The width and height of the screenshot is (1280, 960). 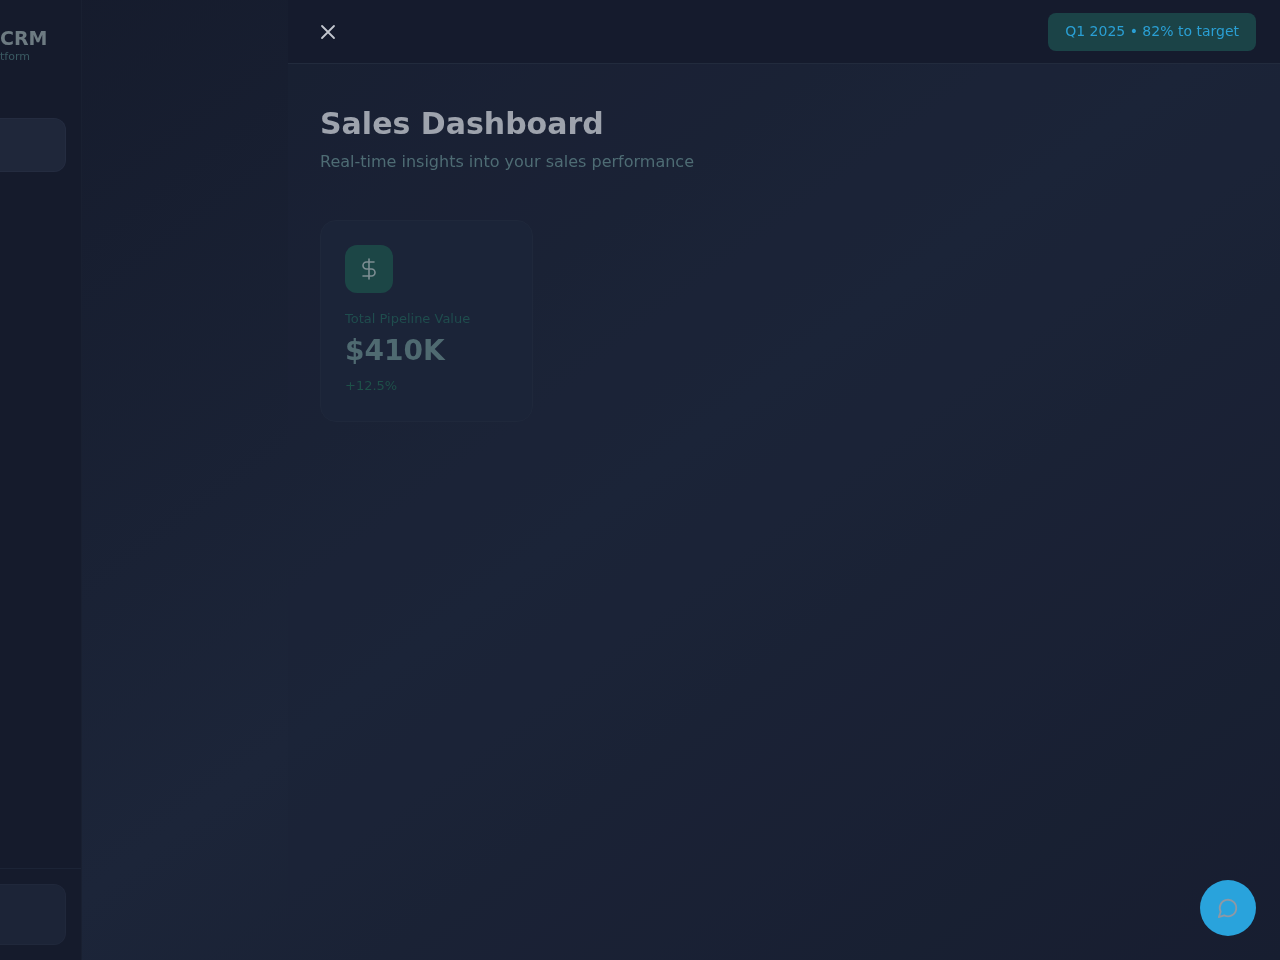 What do you see at coordinates (1152, 31) in the screenshot?
I see `quarter-target-badge: Q1 2025 • 82% to target` at bounding box center [1152, 31].